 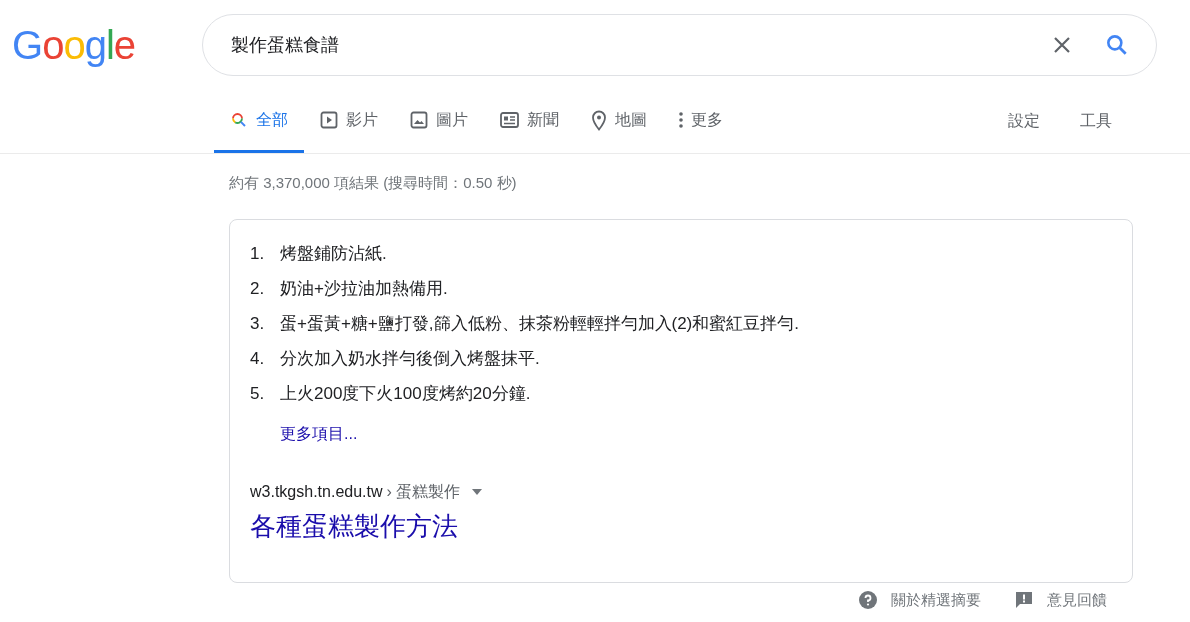 I want to click on help-icon, so click(x=868, y=599).